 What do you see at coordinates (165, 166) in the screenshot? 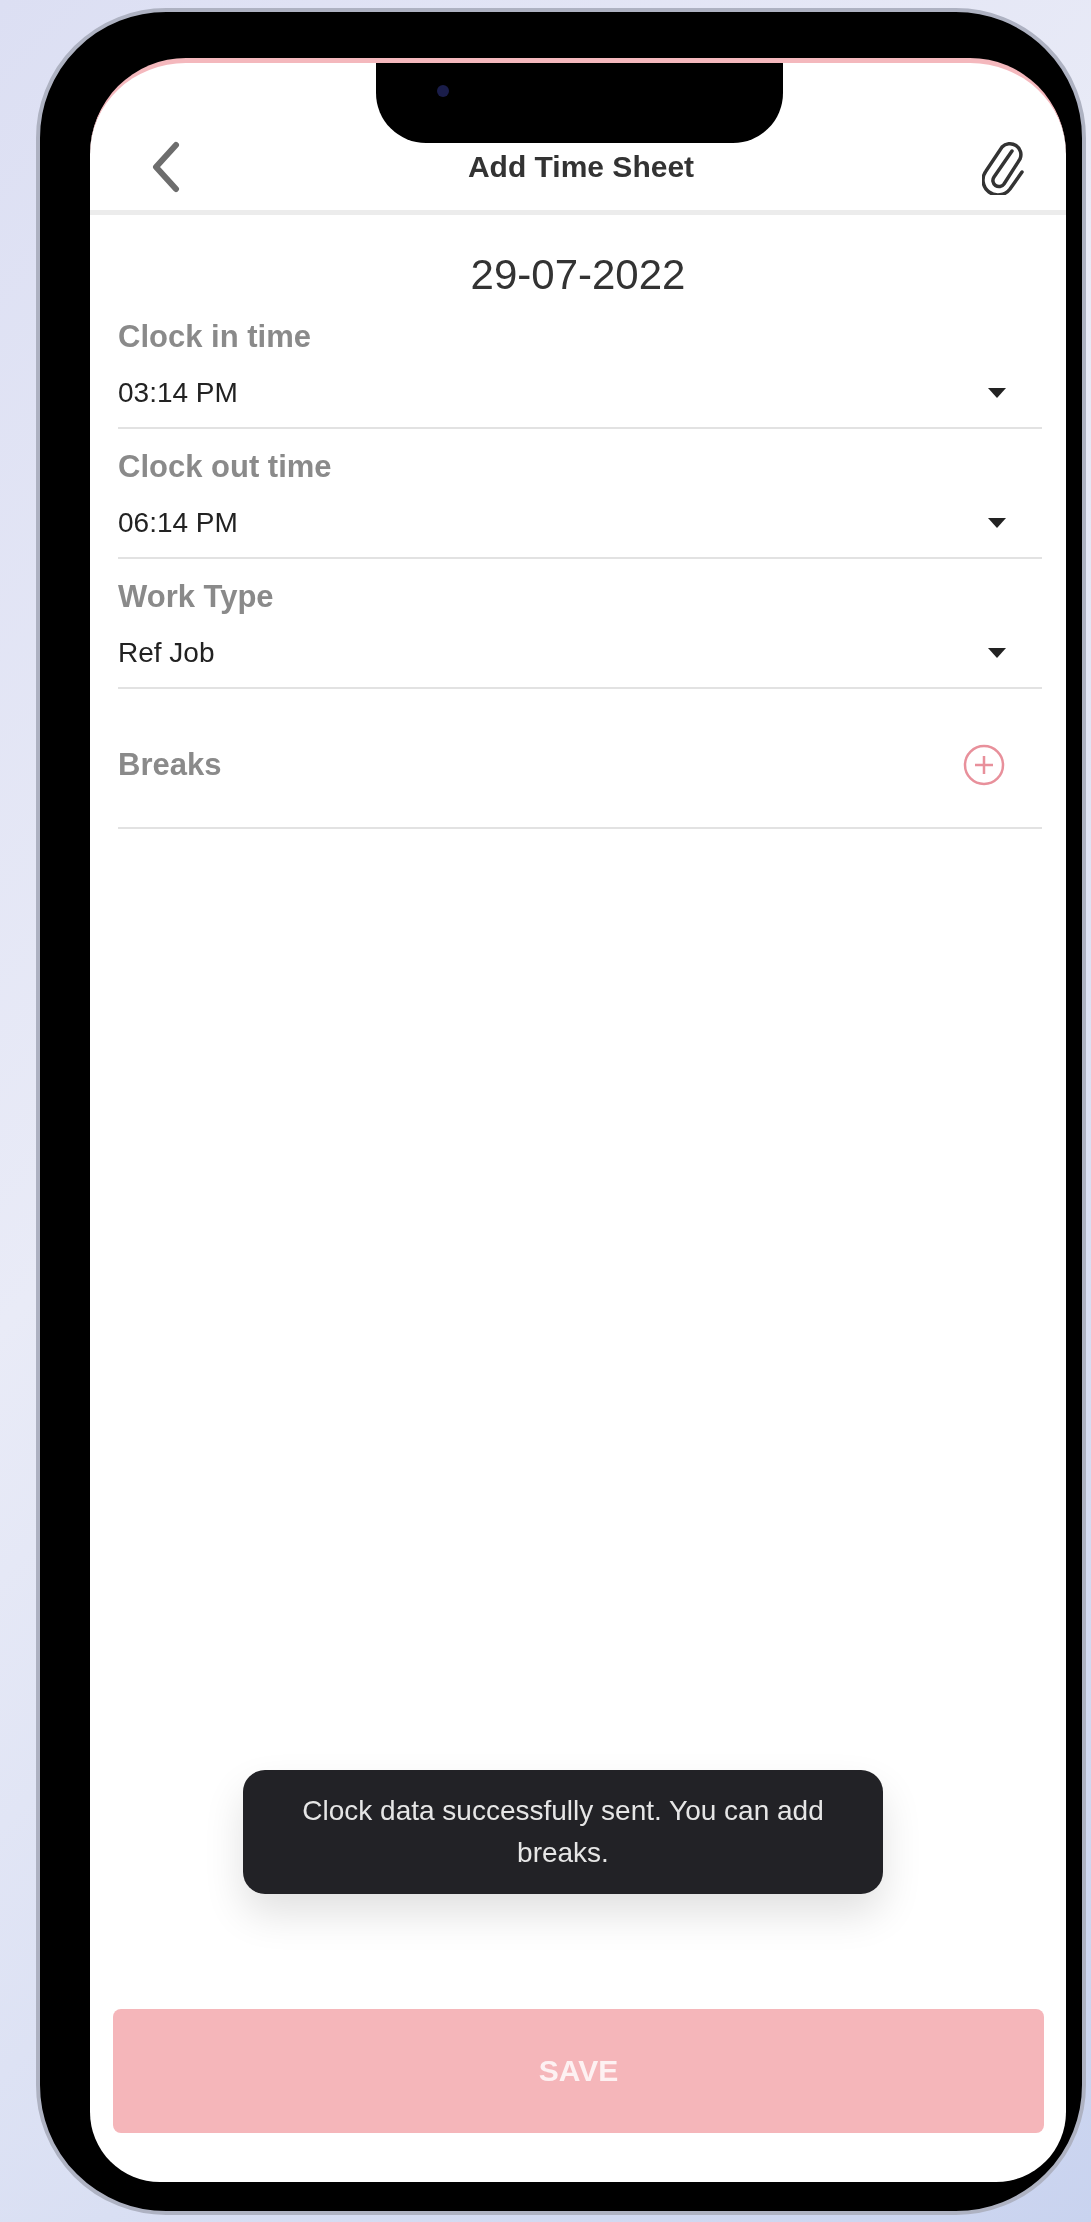
I see `back-icon` at bounding box center [165, 166].